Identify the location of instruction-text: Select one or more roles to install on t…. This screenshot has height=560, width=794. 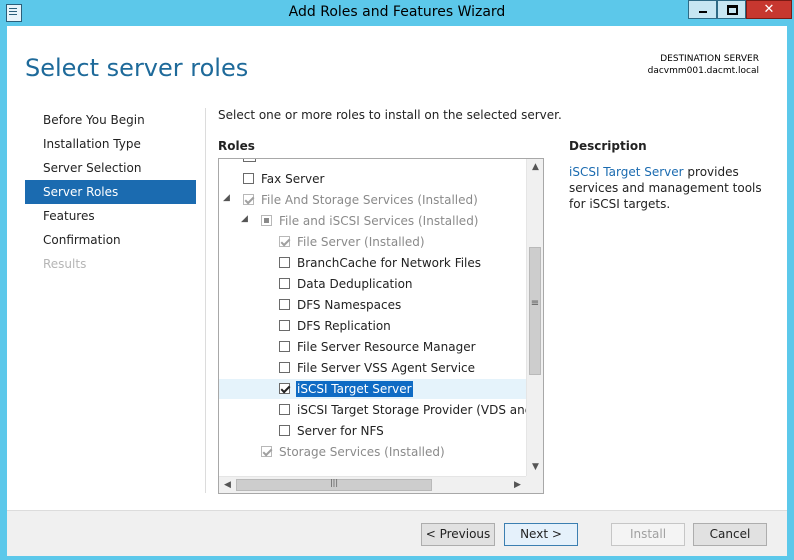
(390, 115).